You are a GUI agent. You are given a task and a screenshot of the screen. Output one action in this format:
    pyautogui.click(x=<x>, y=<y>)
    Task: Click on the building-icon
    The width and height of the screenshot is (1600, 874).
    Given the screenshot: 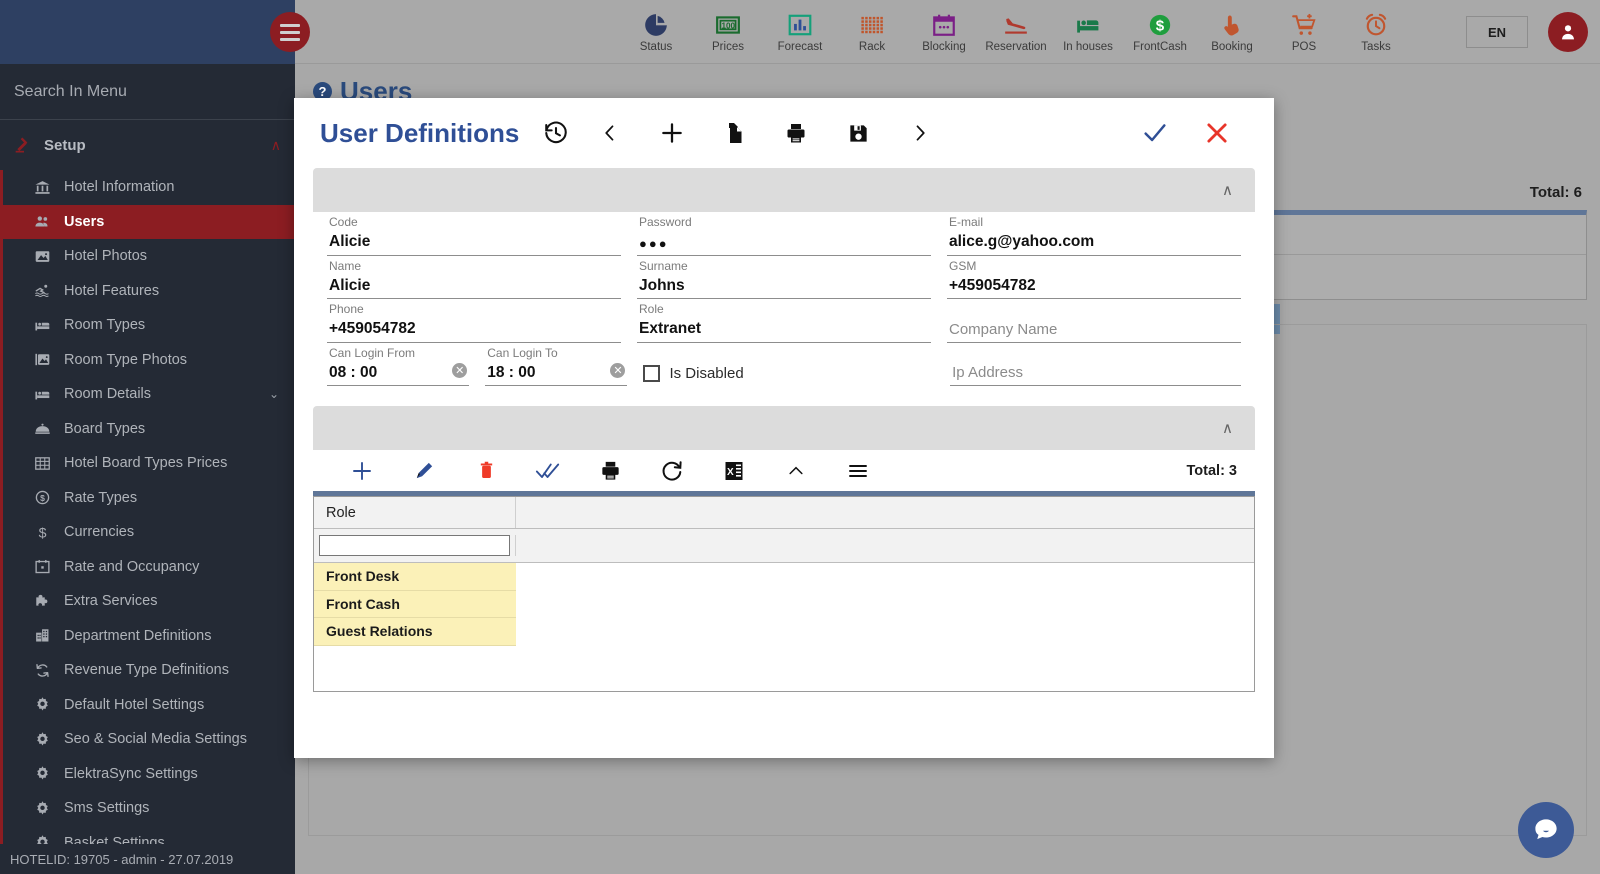 What is the action you would take?
    pyautogui.click(x=42, y=635)
    